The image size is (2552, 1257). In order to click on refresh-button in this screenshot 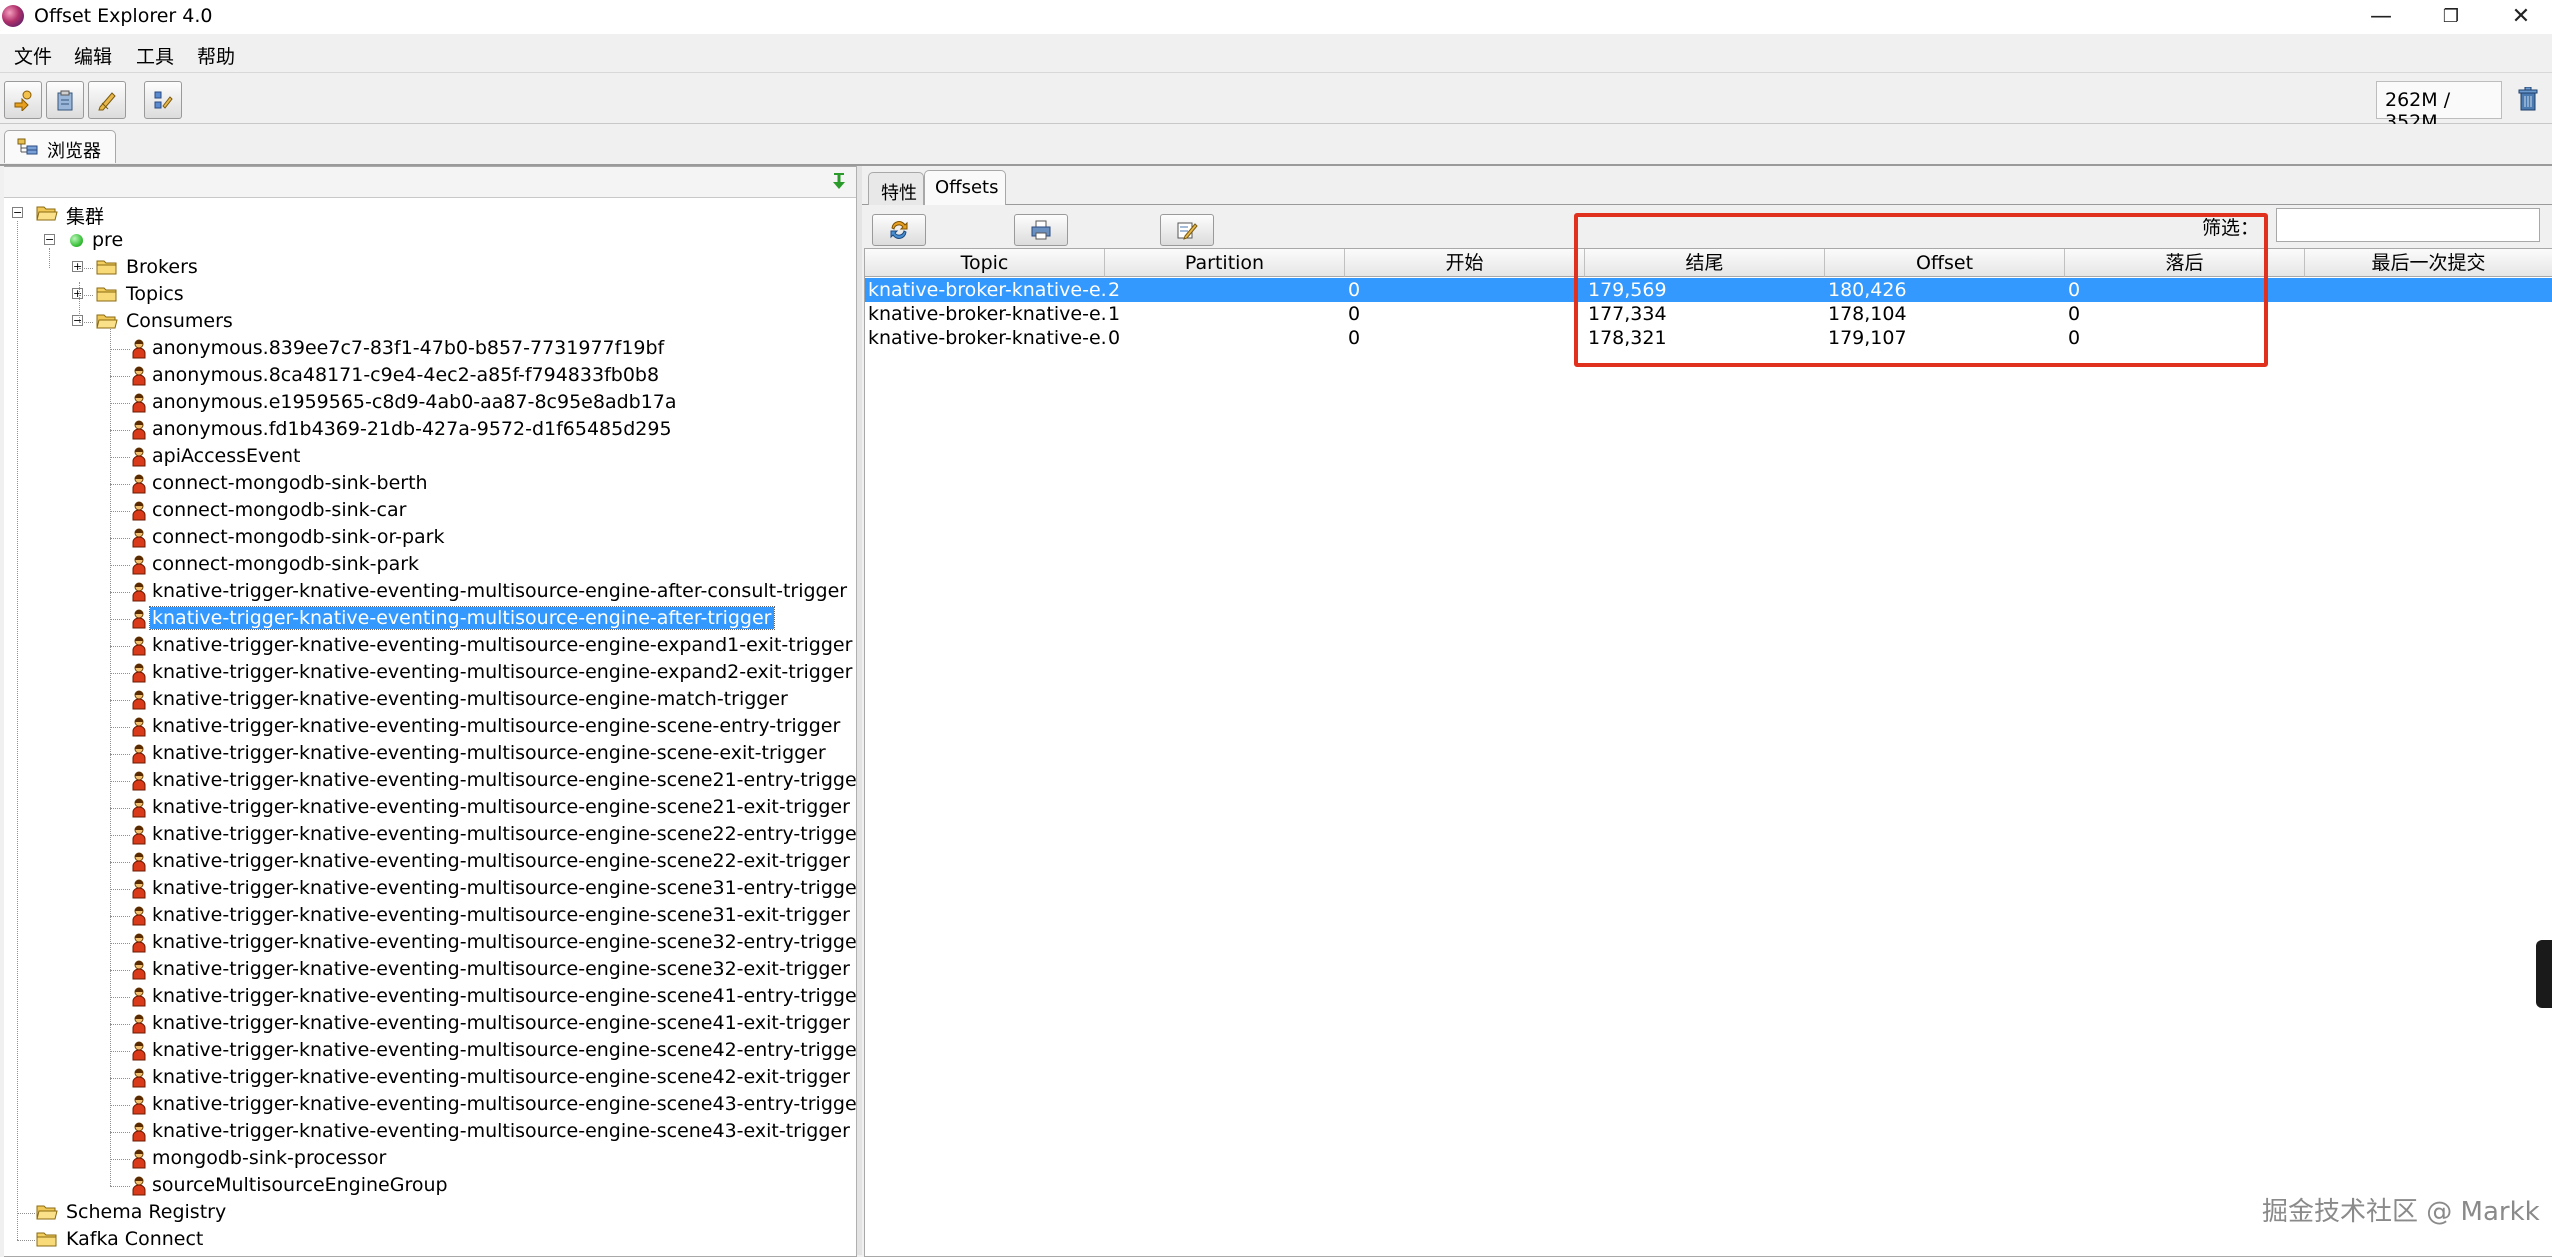, I will do `click(899, 230)`.